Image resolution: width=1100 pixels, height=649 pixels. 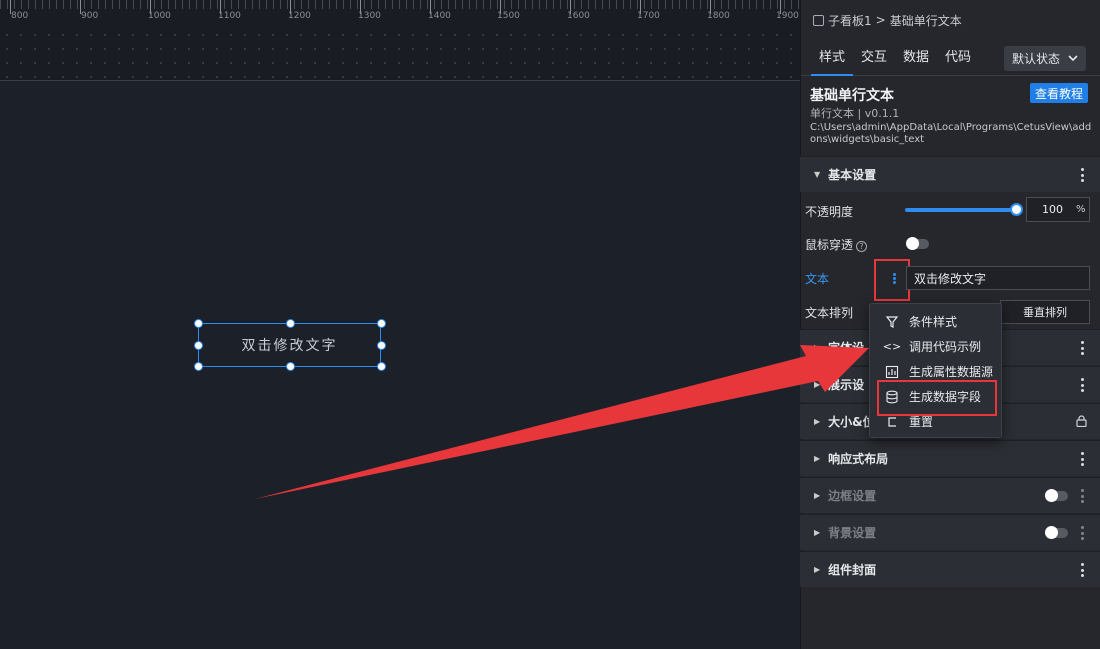 I want to click on component-version: 单行文本 | v0.1.1, so click(x=855, y=113).